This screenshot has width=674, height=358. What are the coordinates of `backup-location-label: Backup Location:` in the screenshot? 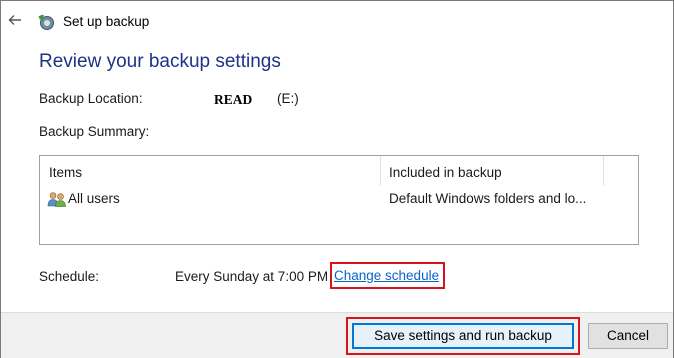 It's located at (91, 98).